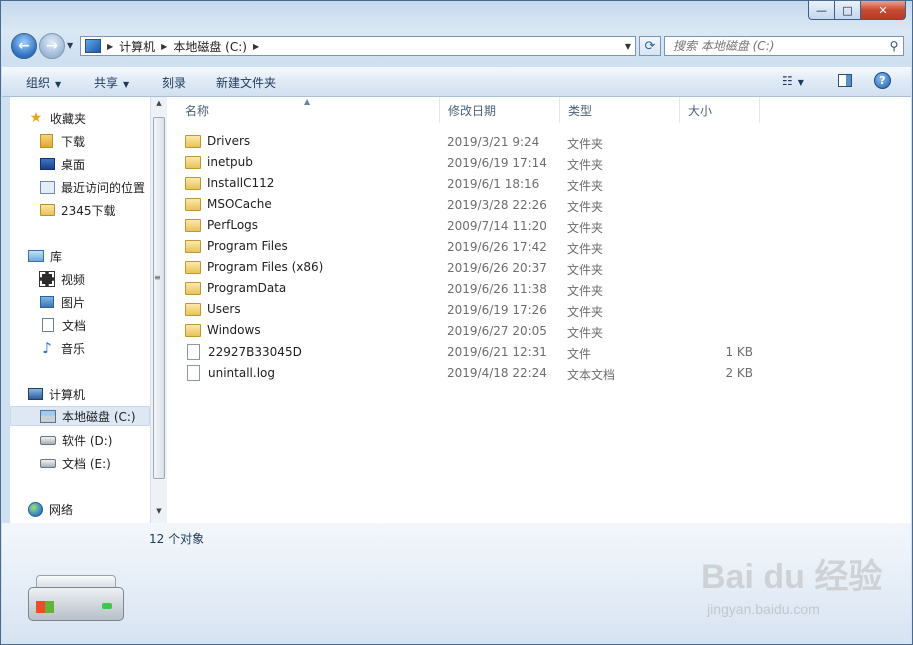 The width and height of the screenshot is (913, 645). I want to click on file-name: unintall.log, so click(241, 373).